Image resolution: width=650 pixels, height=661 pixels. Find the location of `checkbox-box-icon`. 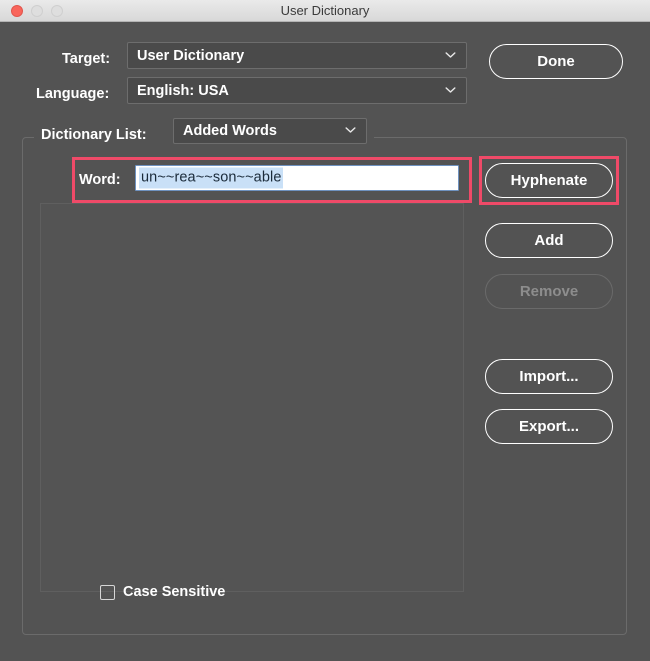

checkbox-box-icon is located at coordinates (107, 592).